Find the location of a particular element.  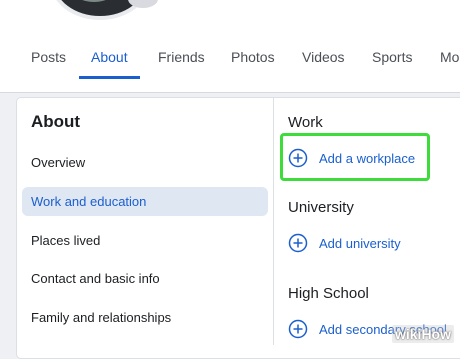

tab-photos: Photos is located at coordinates (253, 58).